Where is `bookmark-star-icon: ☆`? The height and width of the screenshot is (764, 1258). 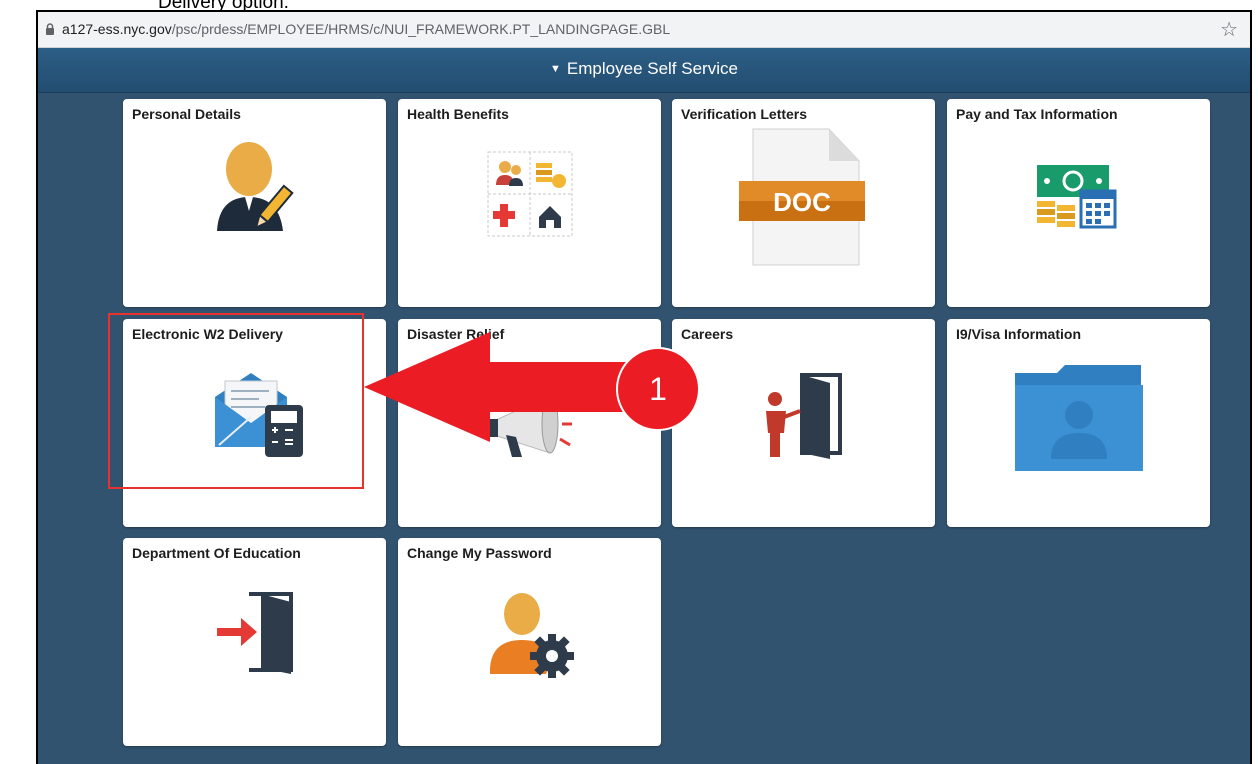 bookmark-star-icon: ☆ is located at coordinates (1229, 29).